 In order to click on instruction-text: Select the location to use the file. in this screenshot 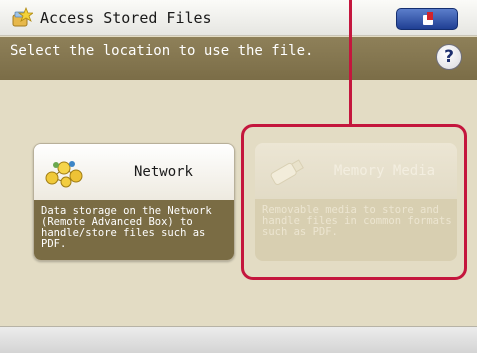, I will do `click(162, 51)`.